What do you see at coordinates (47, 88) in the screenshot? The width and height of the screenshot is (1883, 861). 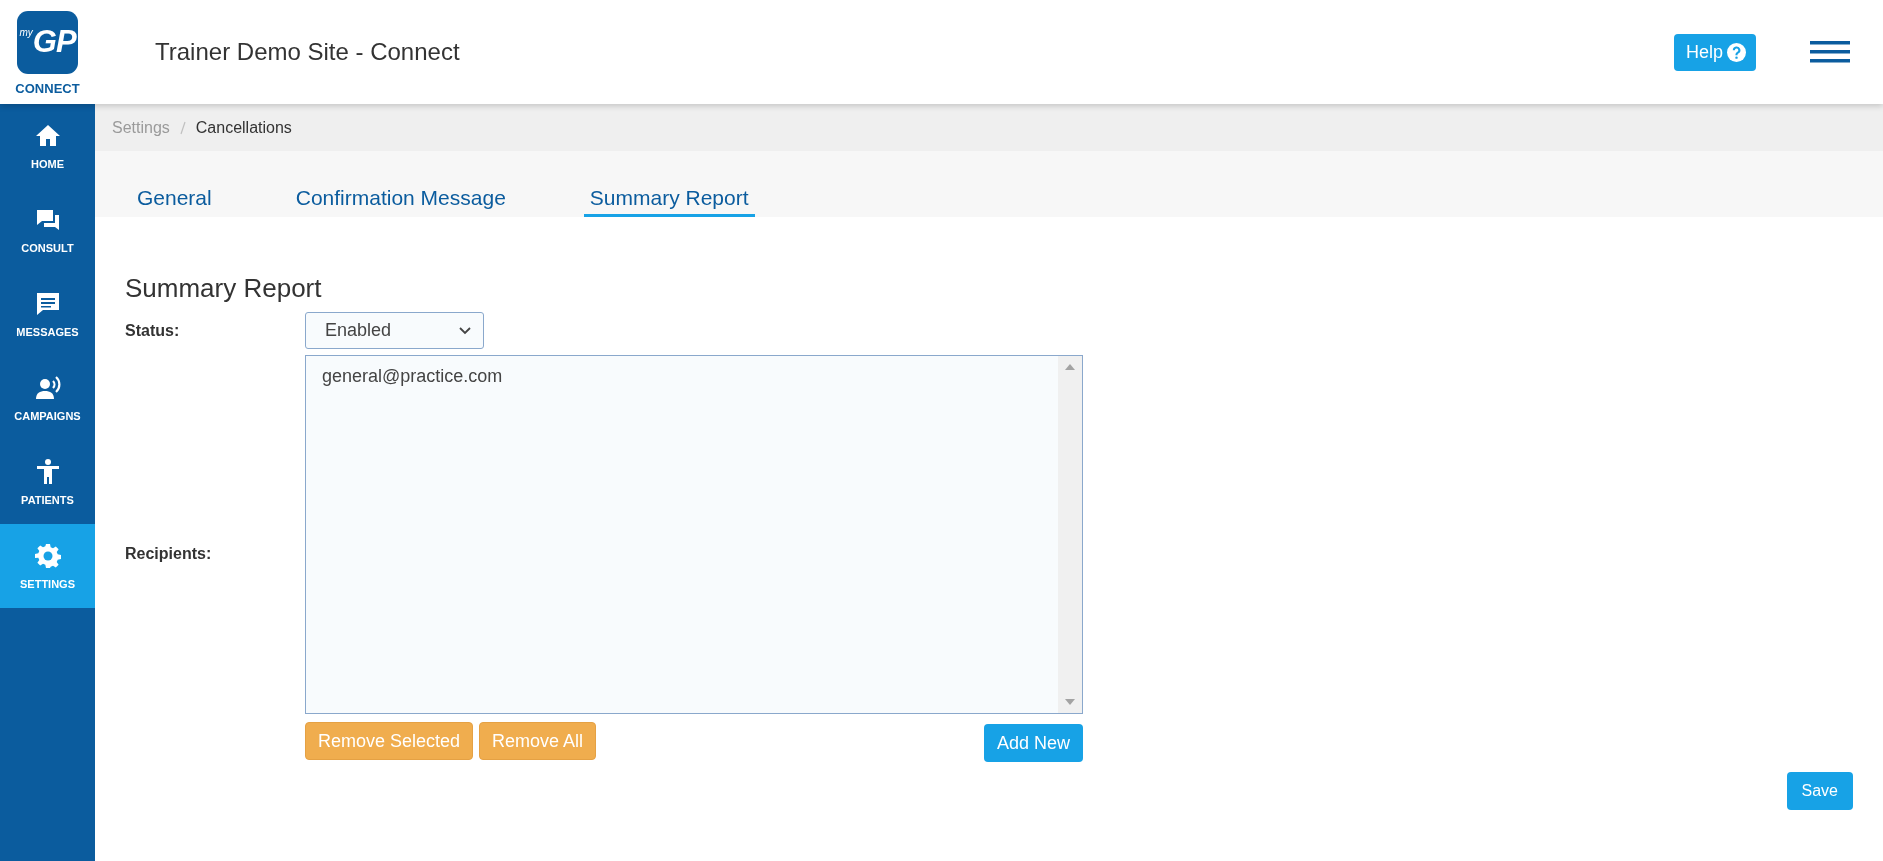 I see `logo-caption: CONNECT` at bounding box center [47, 88].